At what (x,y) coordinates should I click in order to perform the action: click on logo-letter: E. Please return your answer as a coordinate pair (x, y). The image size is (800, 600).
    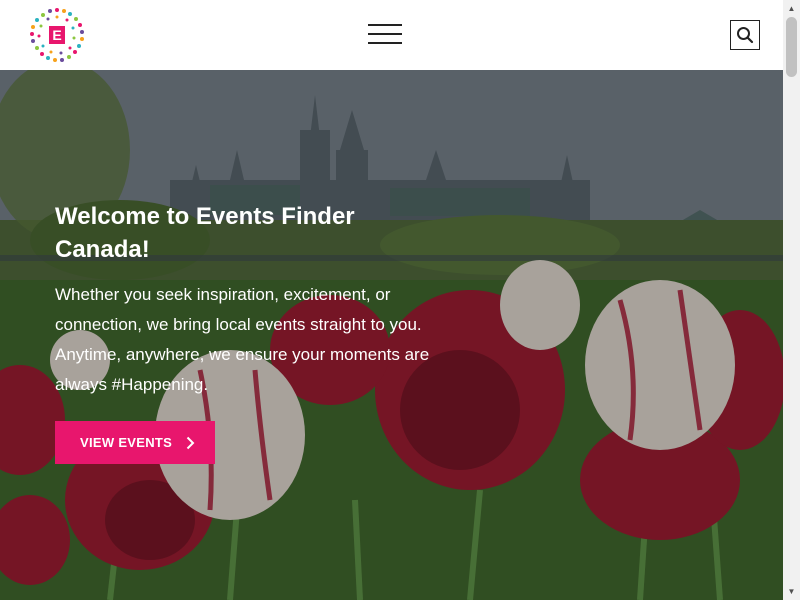
    Looking at the image, I should click on (56, 35).